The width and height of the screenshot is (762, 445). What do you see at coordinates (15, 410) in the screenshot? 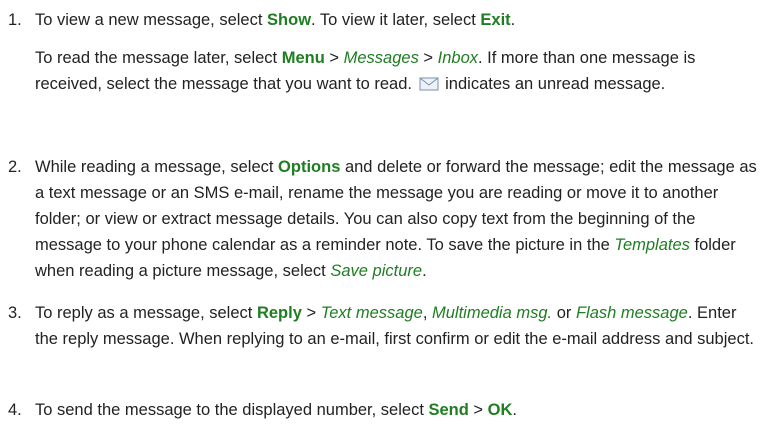
I see `list-number: 4.` at bounding box center [15, 410].